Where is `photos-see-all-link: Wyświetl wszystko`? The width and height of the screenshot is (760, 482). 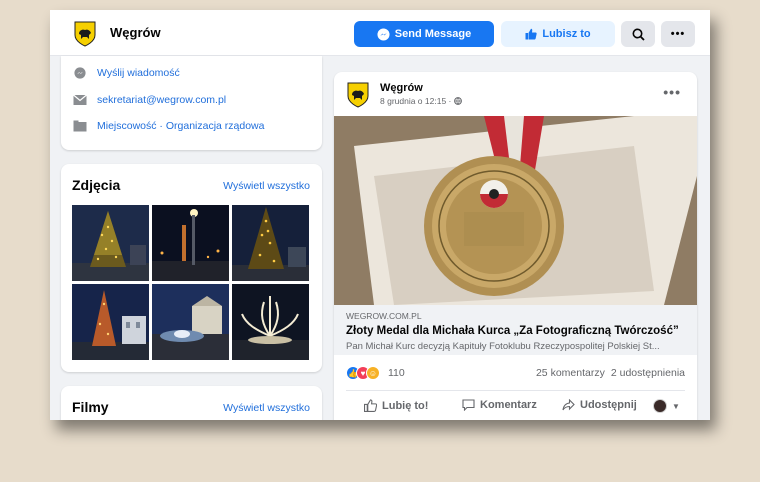
photos-see-all-link: Wyświetl wszystko is located at coordinates (266, 186).